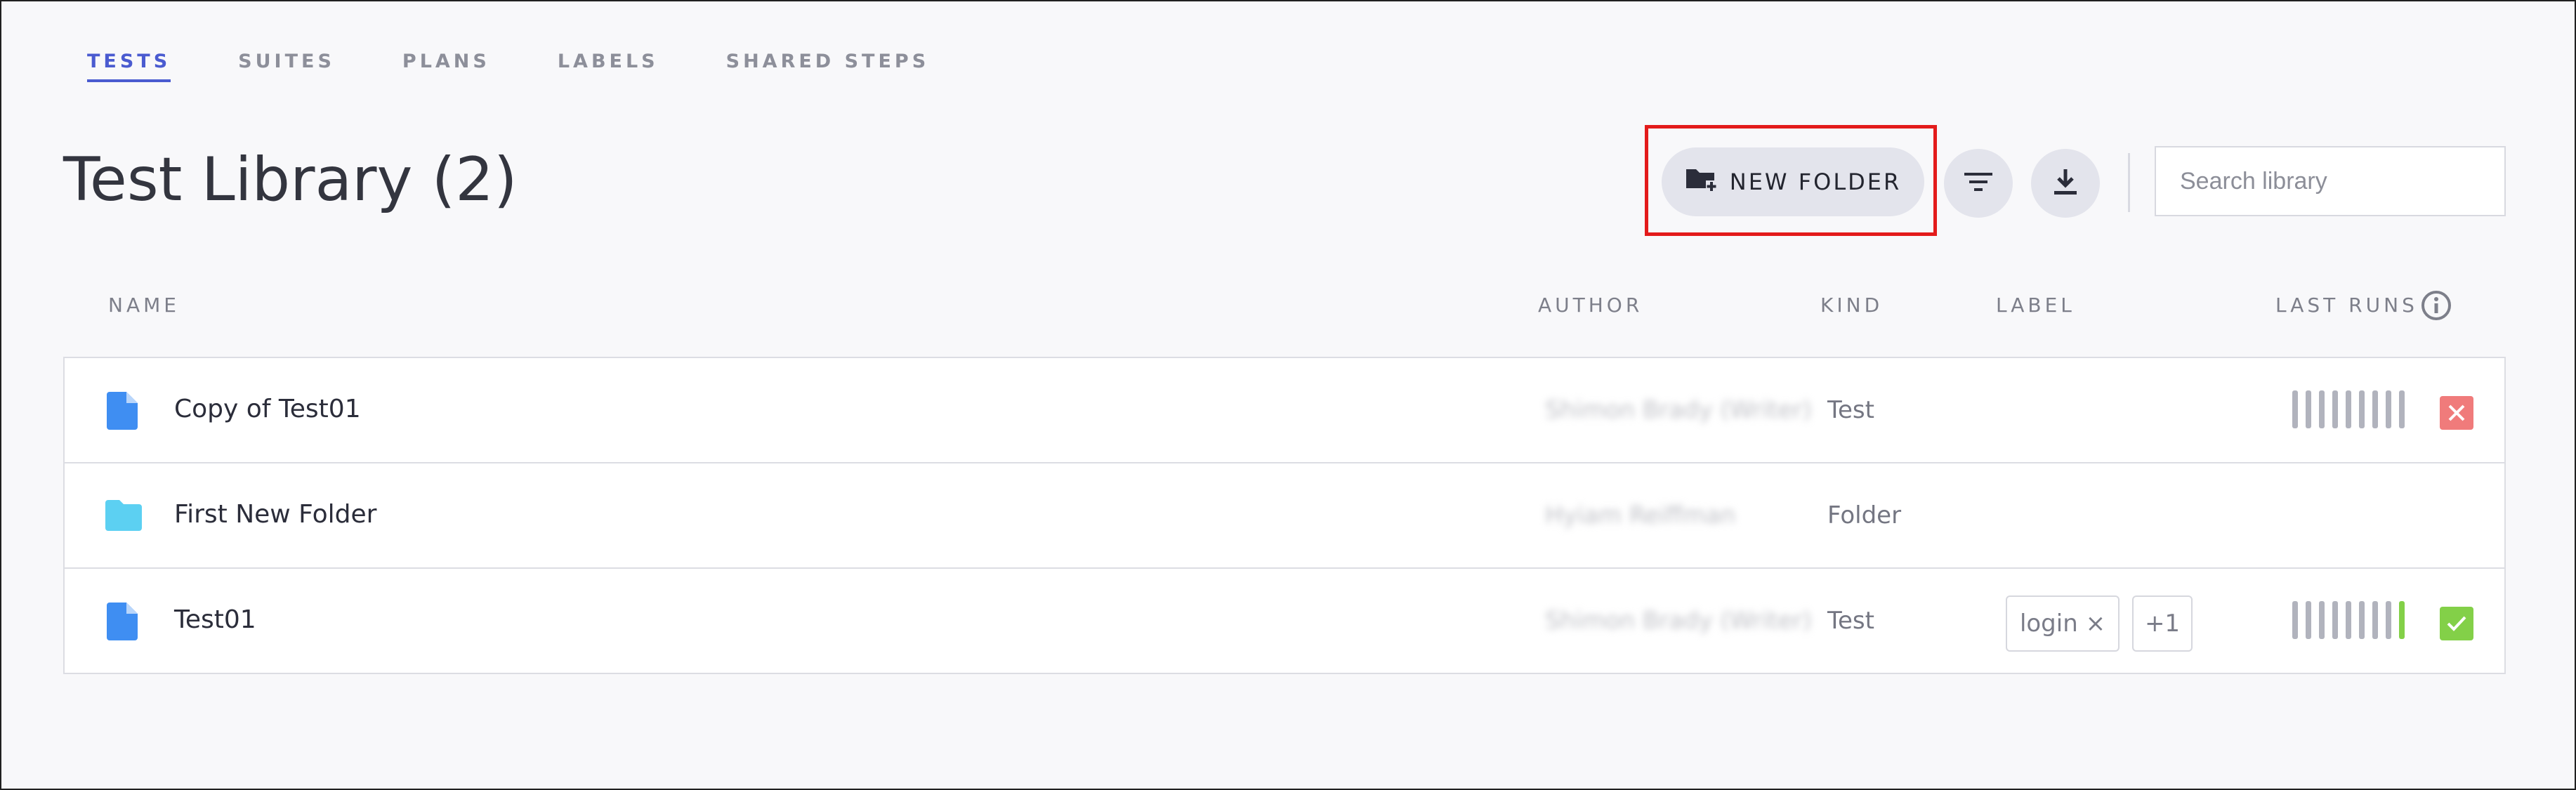 This screenshot has width=2576, height=790. What do you see at coordinates (1864, 515) in the screenshot?
I see `row-kind: Folder` at bounding box center [1864, 515].